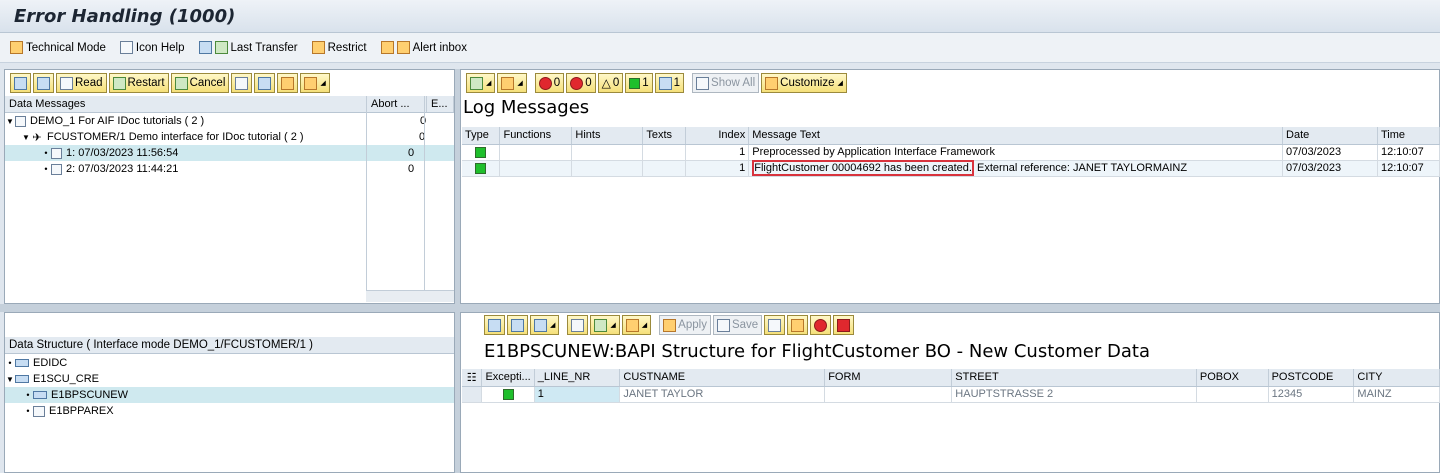  I want to click on expanded-arrow-icon: ▼, so click(26, 137).